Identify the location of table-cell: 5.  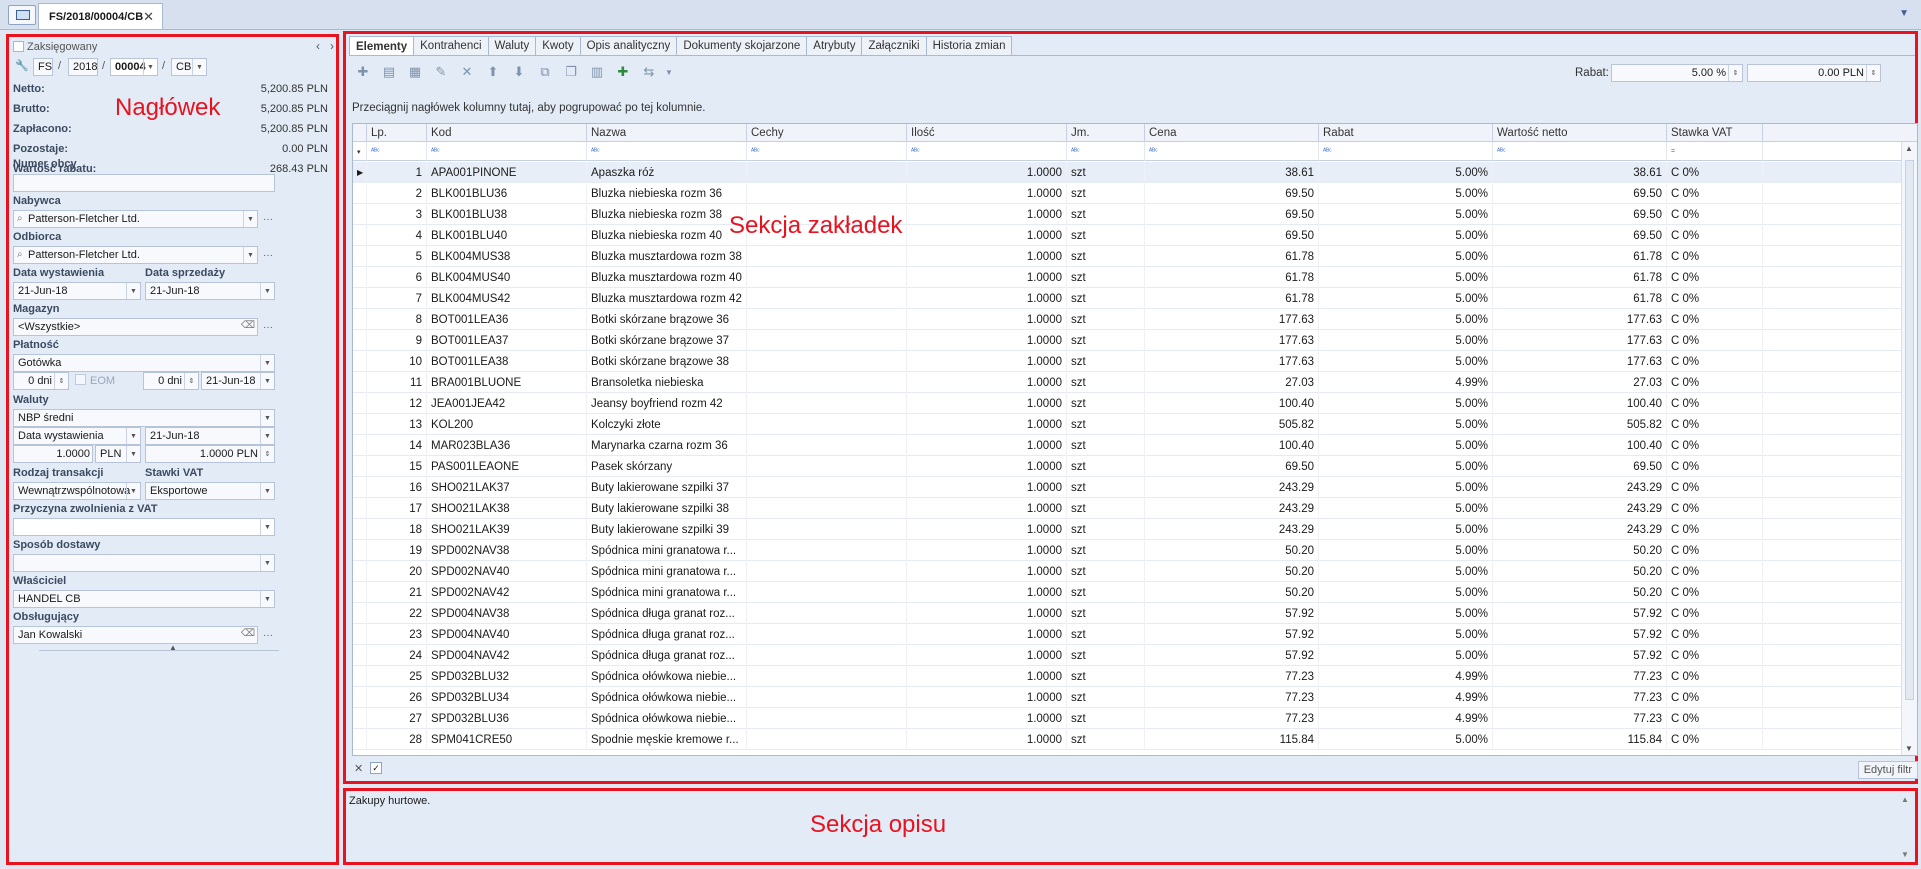
(397, 256).